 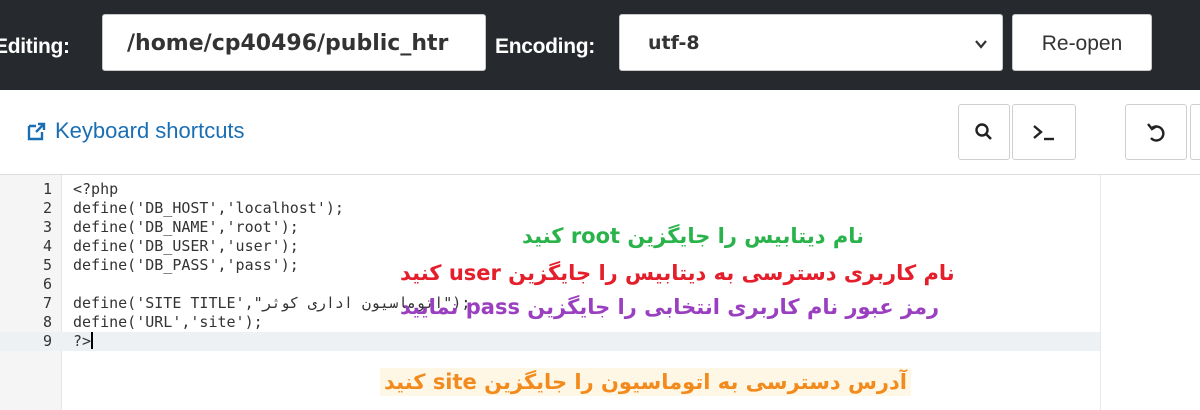 What do you see at coordinates (186, 246) in the screenshot?
I see `code-text: define('DB_USER','user');` at bounding box center [186, 246].